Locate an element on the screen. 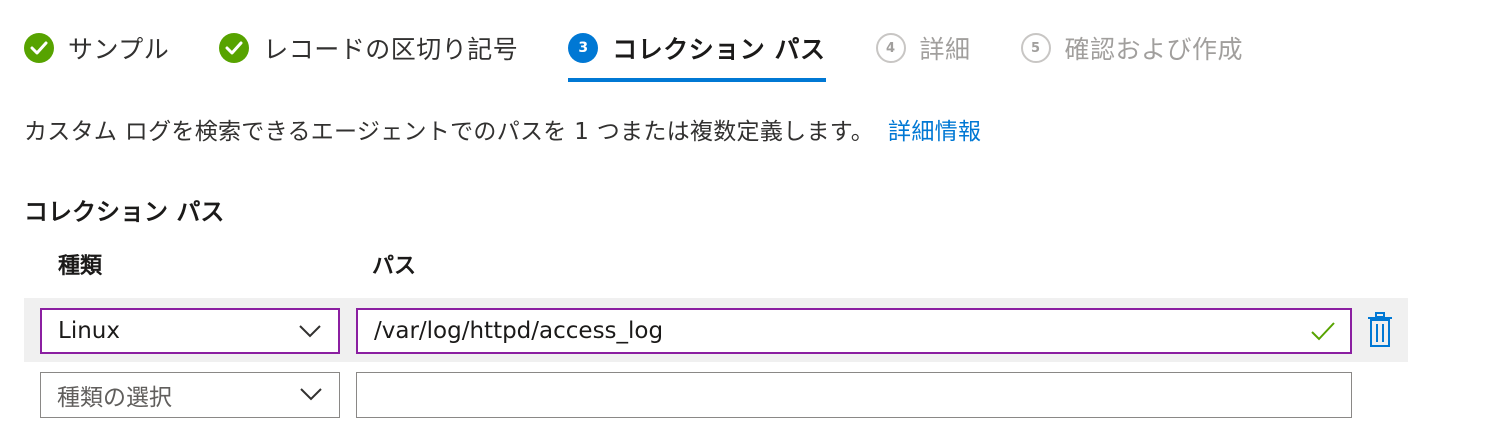  step-collection-path: 3 コレクション パス is located at coordinates (697, 55).